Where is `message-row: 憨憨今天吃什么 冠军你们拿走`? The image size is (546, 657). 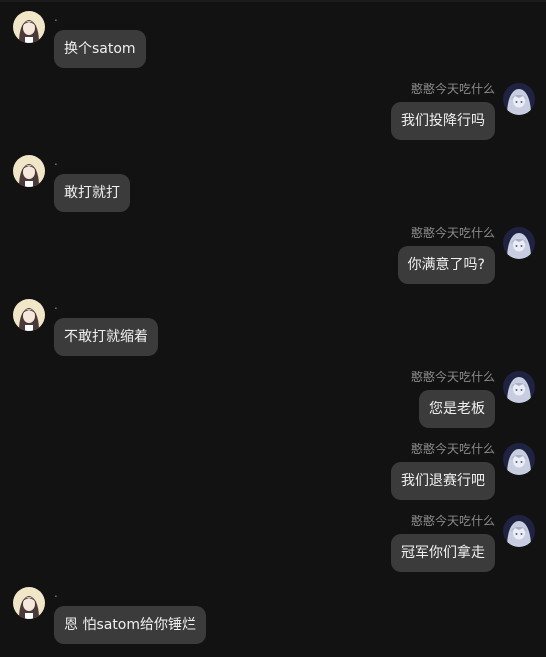
message-row: 憨憨今天吃什么 冠军你们拿走 is located at coordinates (273, 549).